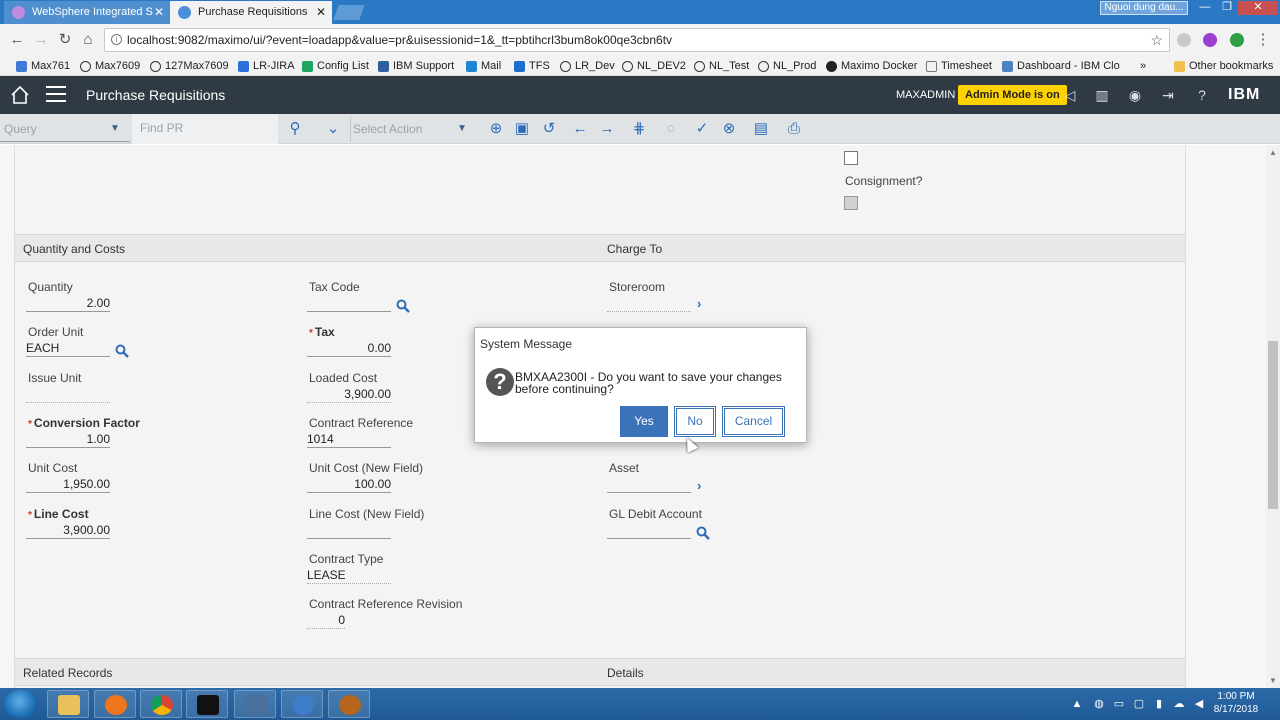 This screenshot has height=720, width=1280. Describe the element at coordinates (1138, 66) in the screenshot. I see `bookmarks-overflow: »` at that location.